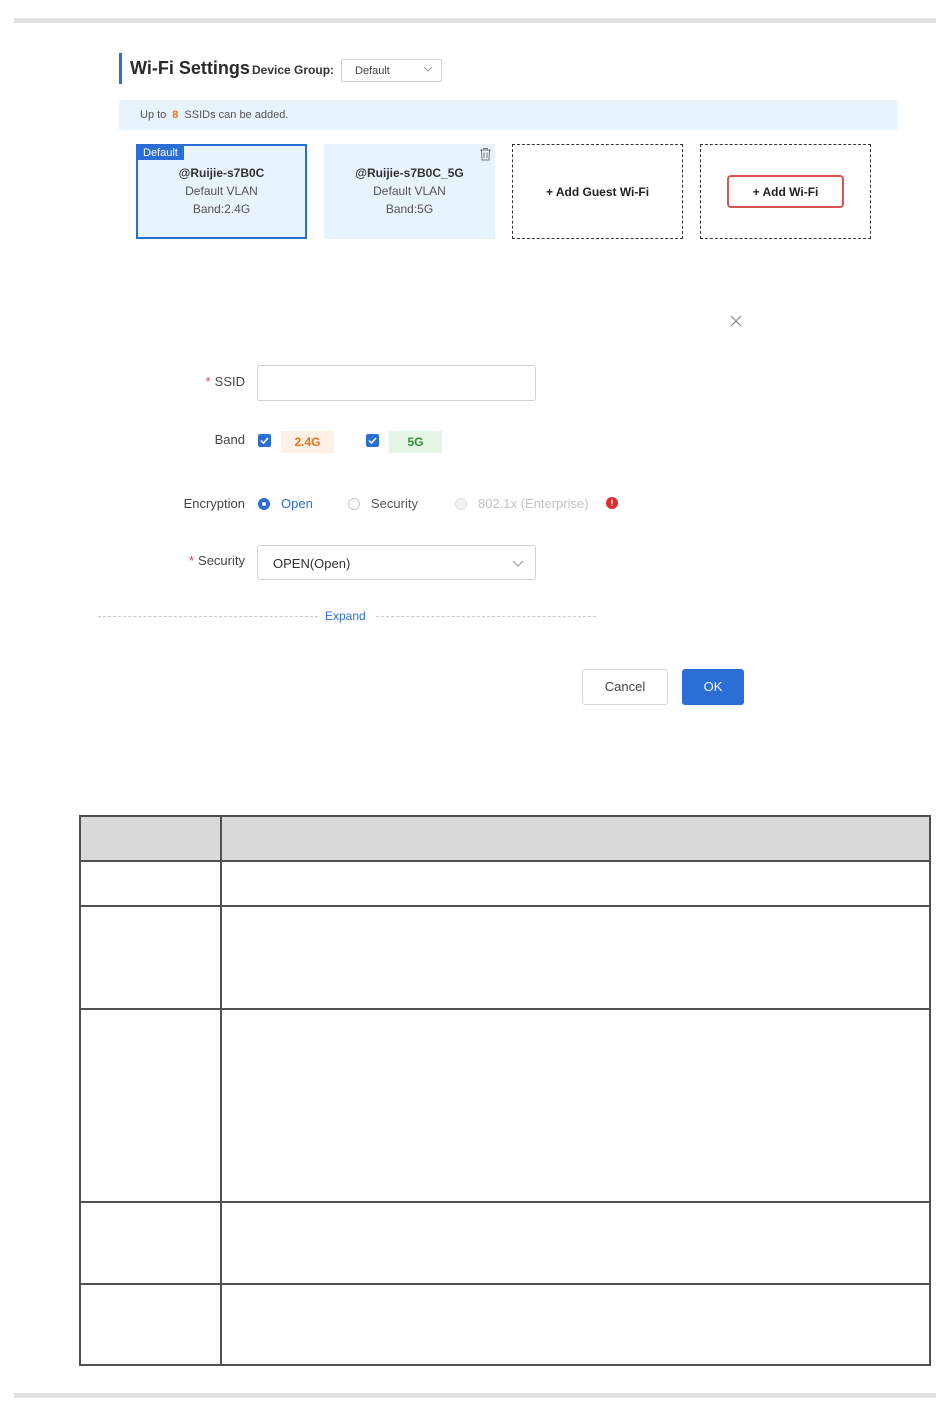  What do you see at coordinates (208, 616) in the screenshot?
I see `expand-divider-left` at bounding box center [208, 616].